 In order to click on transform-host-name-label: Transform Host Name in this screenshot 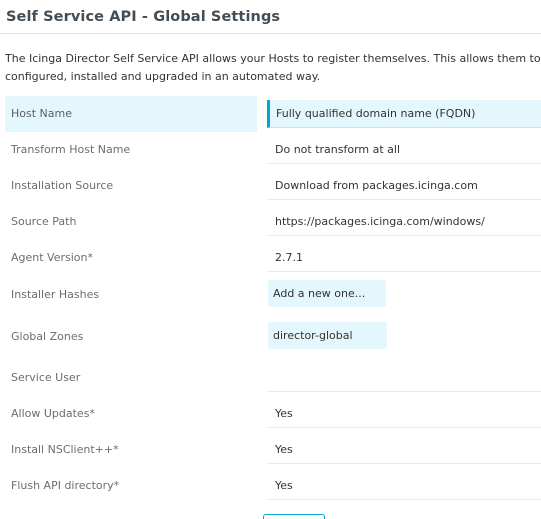, I will do `click(71, 149)`.